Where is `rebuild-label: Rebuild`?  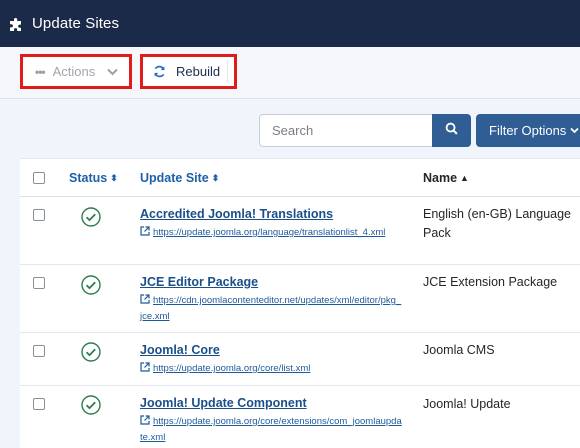
rebuild-label: Rebuild is located at coordinates (198, 71).